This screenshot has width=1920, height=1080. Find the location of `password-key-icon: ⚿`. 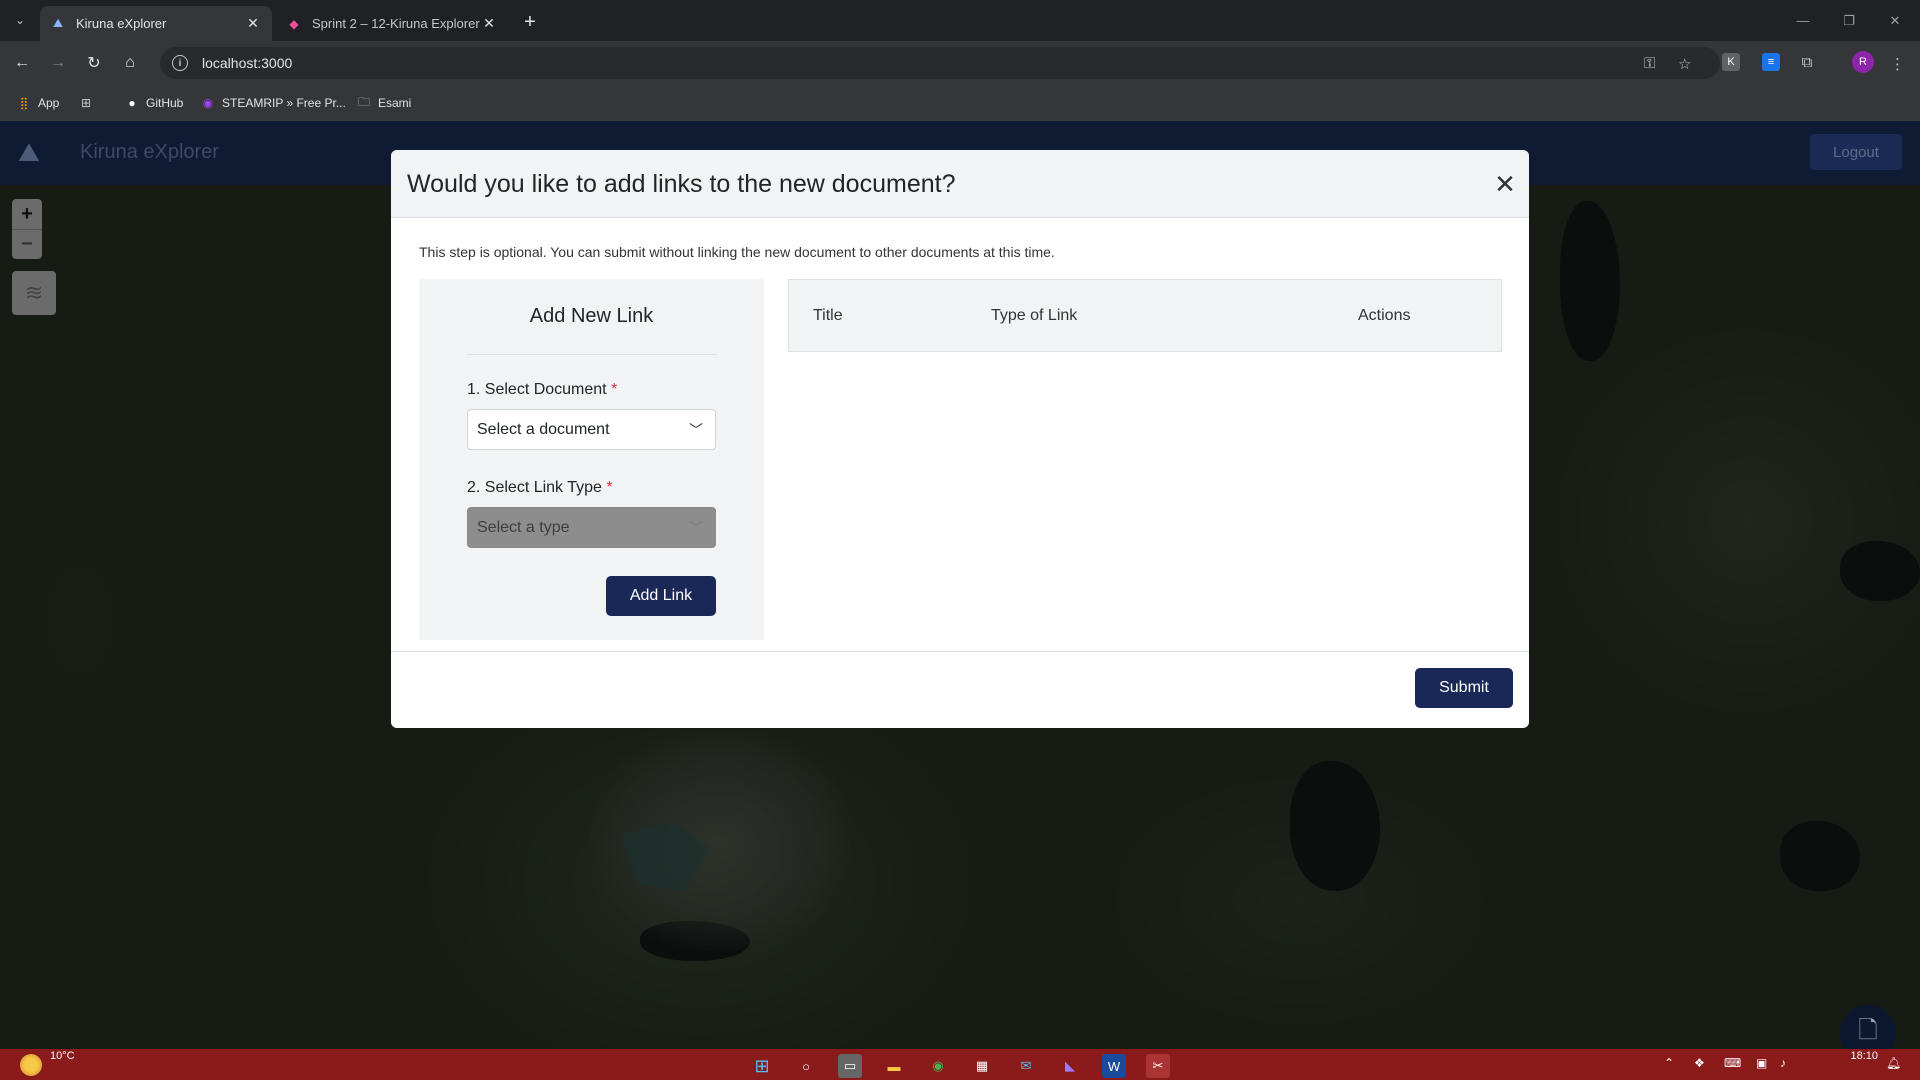

password-key-icon: ⚿ is located at coordinates (1649, 63).